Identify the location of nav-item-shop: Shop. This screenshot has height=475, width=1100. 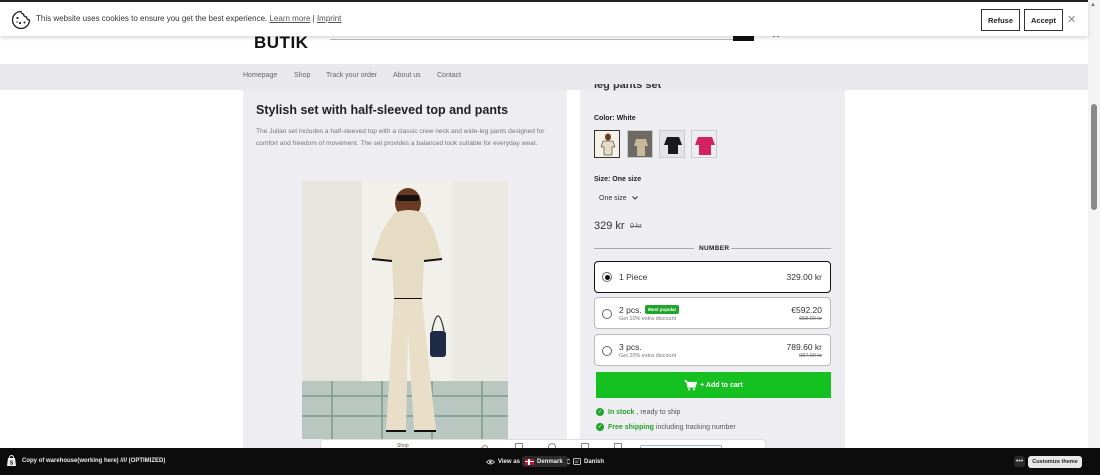
(302, 75).